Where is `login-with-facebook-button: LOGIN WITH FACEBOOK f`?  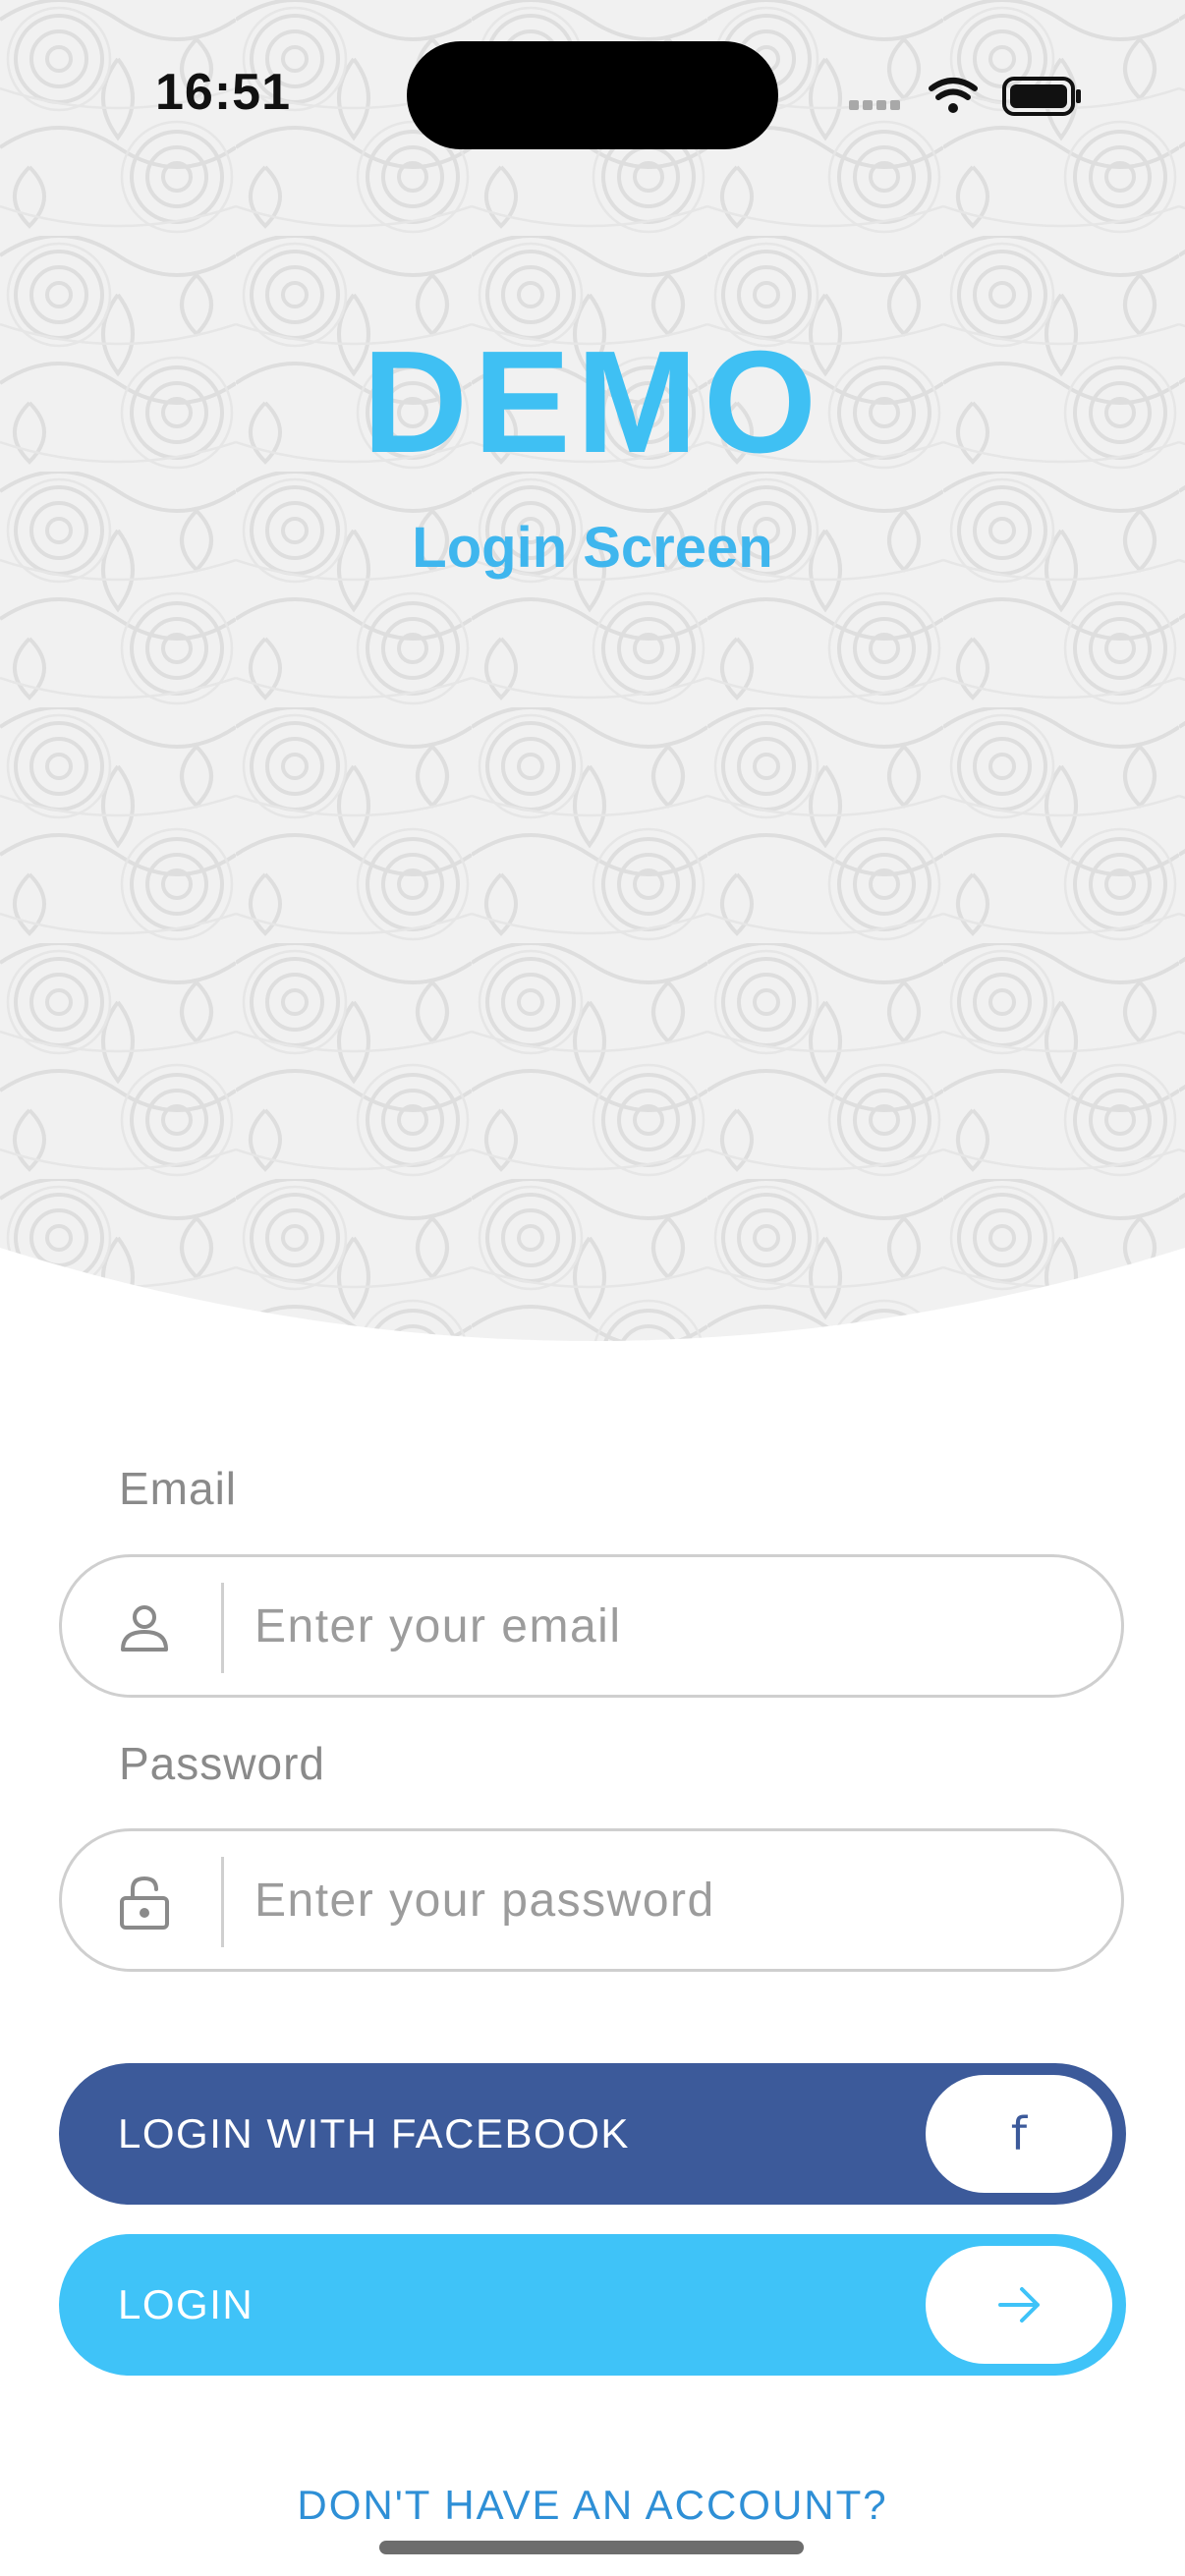 login-with-facebook-button: LOGIN WITH FACEBOOK f is located at coordinates (592, 2134).